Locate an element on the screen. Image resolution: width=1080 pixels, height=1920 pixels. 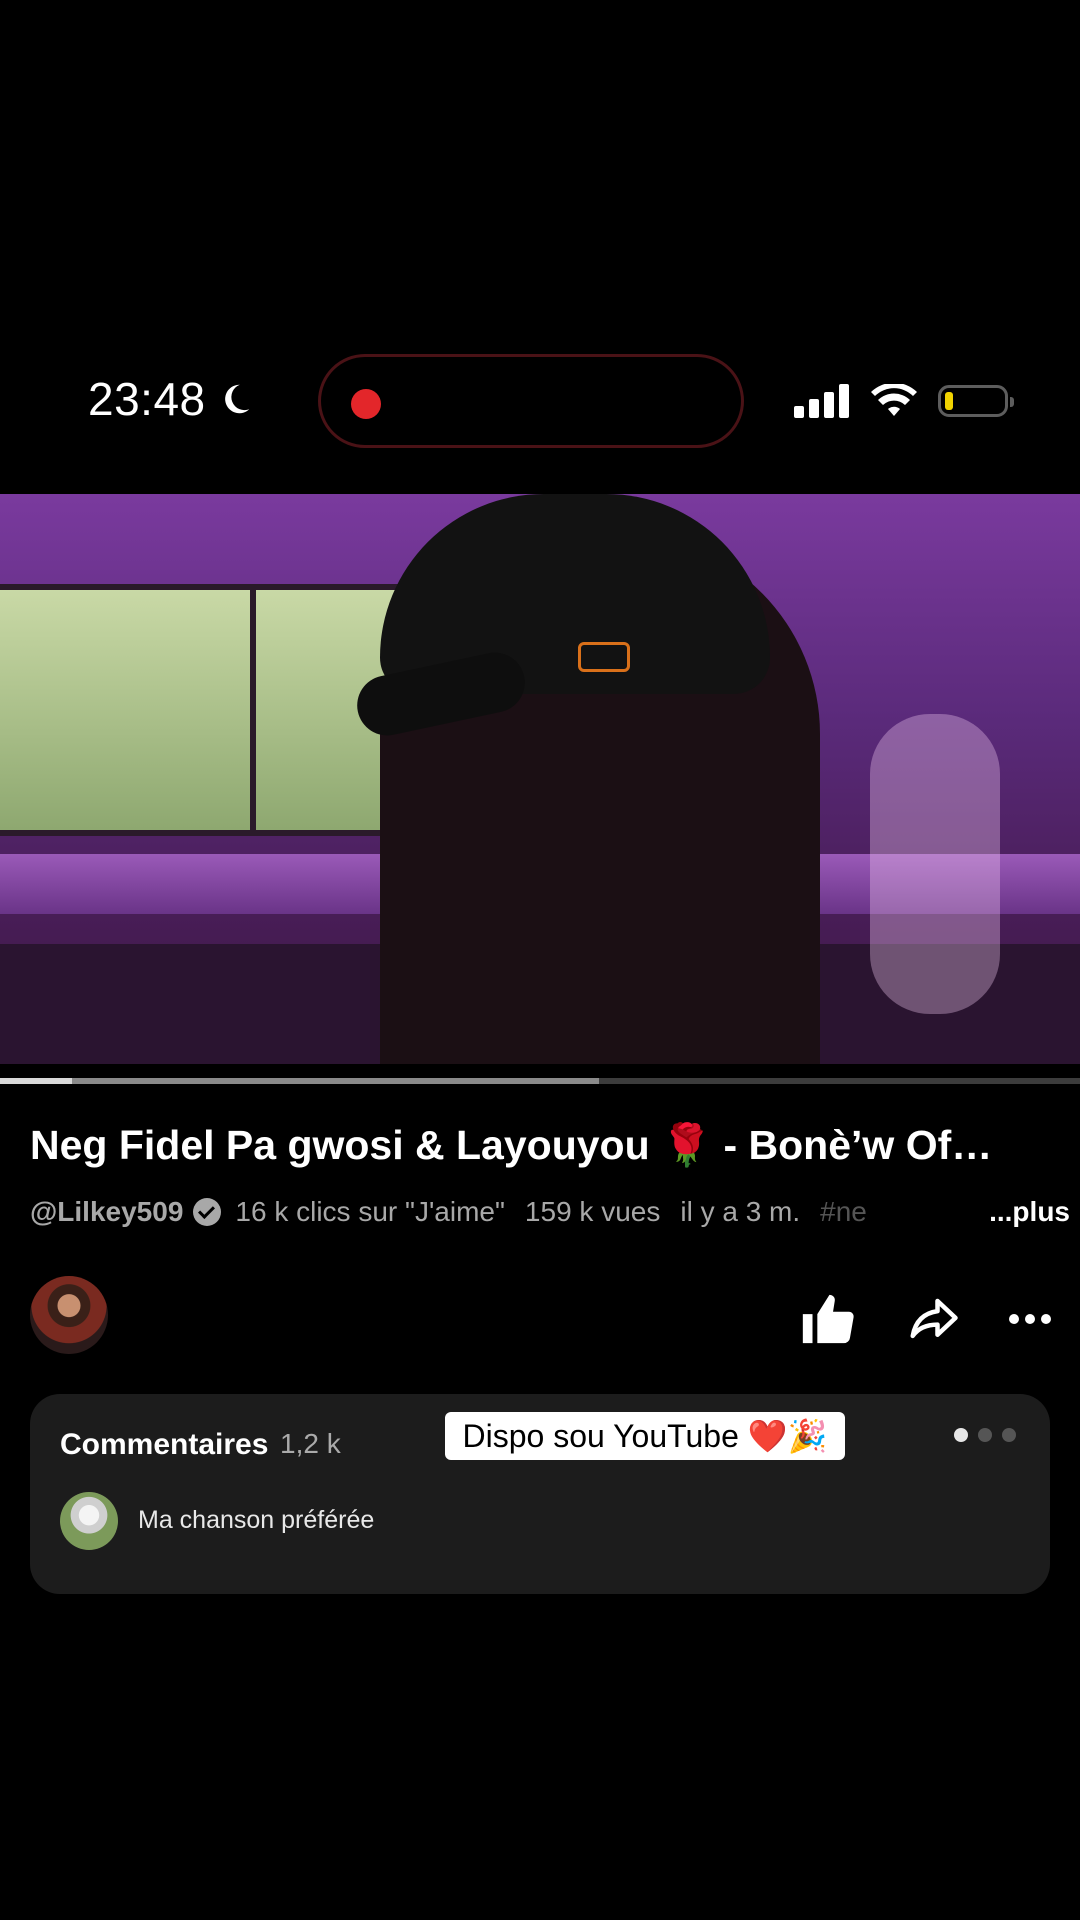
hashtag: #ne is located at coordinates (843, 1212).